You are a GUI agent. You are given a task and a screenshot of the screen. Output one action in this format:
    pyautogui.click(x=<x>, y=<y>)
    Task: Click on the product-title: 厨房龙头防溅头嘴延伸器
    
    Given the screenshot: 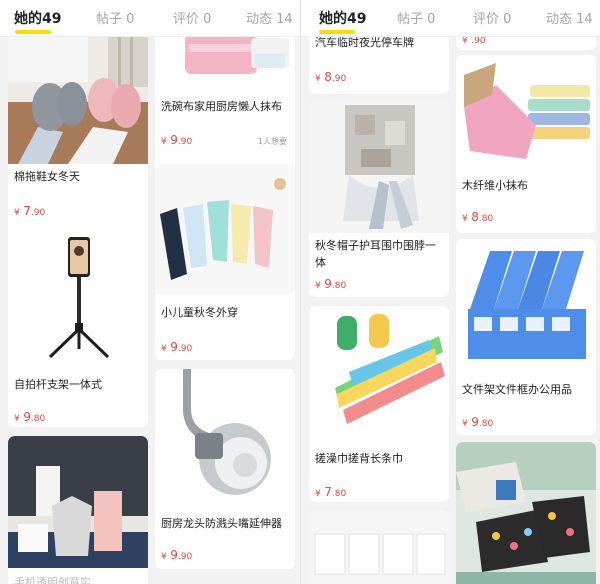 What is the action you would take?
    pyautogui.click(x=221, y=523)
    